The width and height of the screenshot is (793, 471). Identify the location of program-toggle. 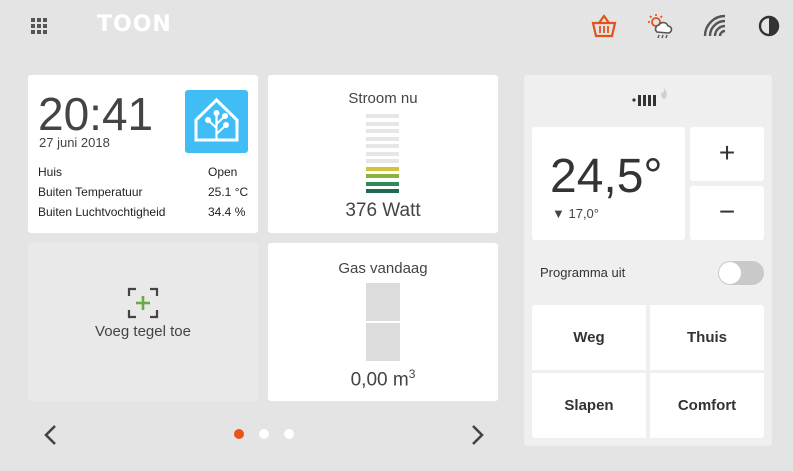
(741, 273).